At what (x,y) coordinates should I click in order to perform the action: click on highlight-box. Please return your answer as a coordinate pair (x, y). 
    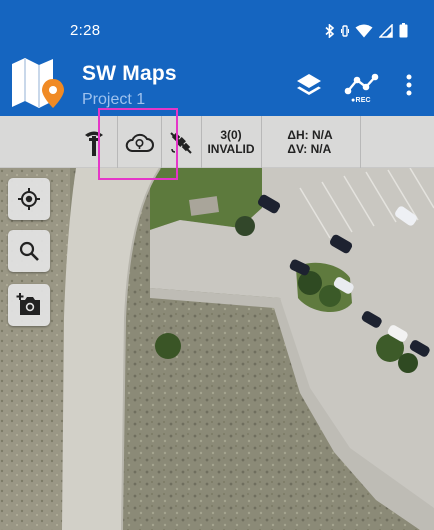
    Looking at the image, I should click on (138, 144).